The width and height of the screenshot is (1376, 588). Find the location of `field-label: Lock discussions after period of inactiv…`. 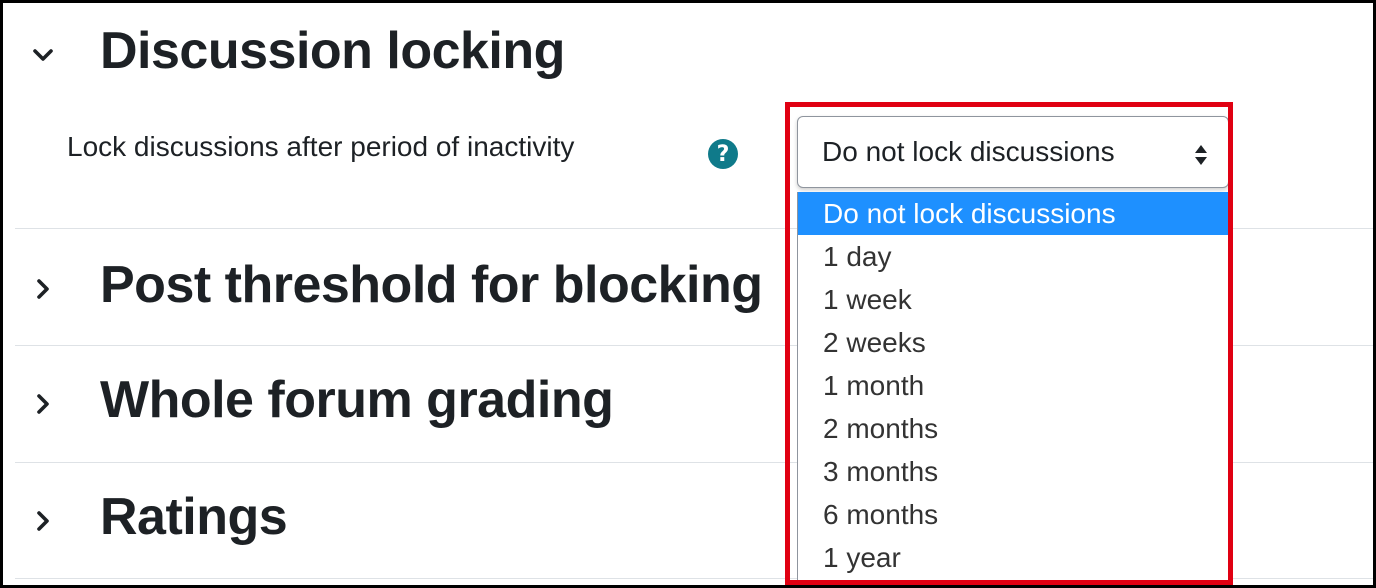

field-label: Lock discussions after period of inactiv… is located at coordinates (321, 146).